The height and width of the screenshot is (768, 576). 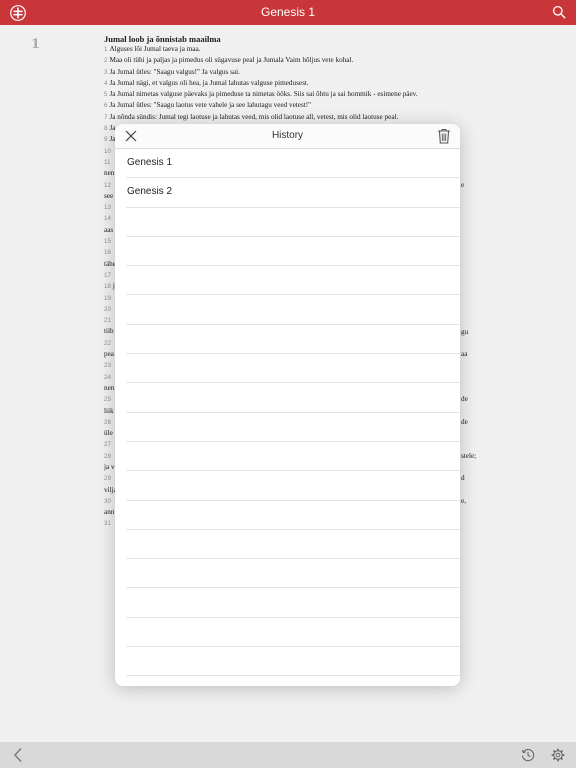 What do you see at coordinates (528, 755) in the screenshot?
I see `history-icon` at bounding box center [528, 755].